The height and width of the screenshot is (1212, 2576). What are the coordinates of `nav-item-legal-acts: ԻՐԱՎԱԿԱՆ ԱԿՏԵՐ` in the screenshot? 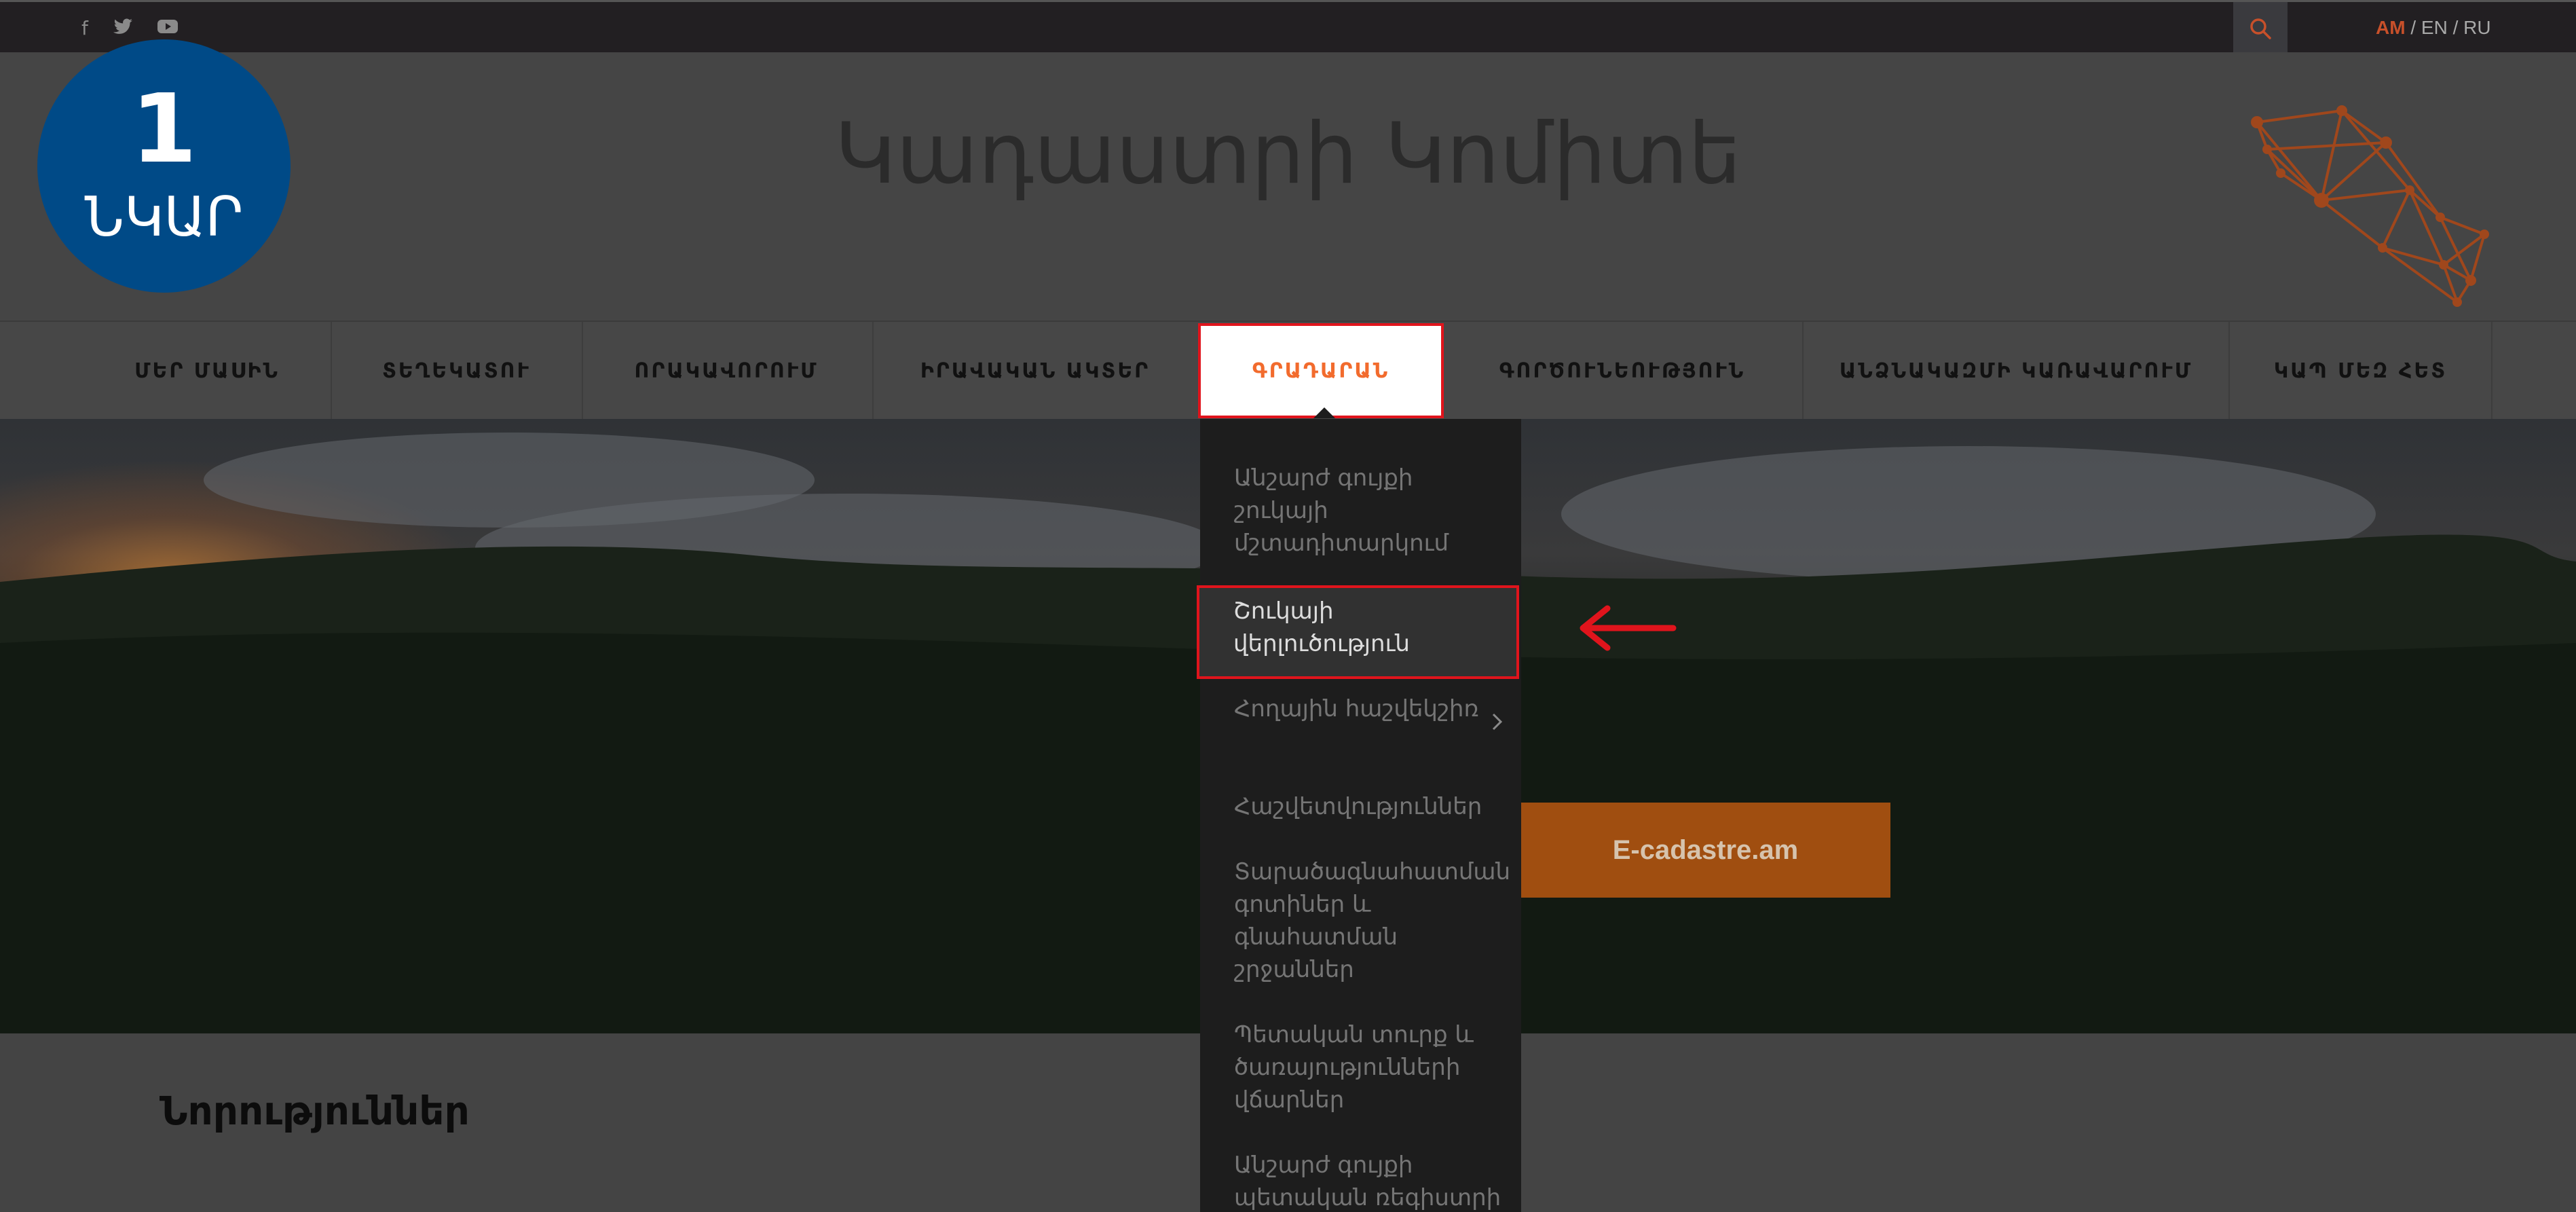 It's located at (1035, 371).